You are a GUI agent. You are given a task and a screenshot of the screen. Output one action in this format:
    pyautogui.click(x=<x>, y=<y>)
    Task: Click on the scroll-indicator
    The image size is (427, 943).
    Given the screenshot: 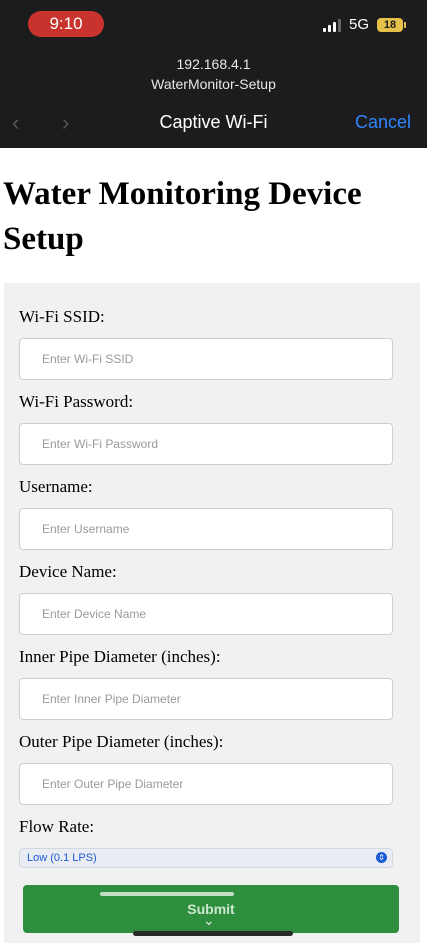 What is the action you would take?
    pyautogui.click(x=167, y=894)
    